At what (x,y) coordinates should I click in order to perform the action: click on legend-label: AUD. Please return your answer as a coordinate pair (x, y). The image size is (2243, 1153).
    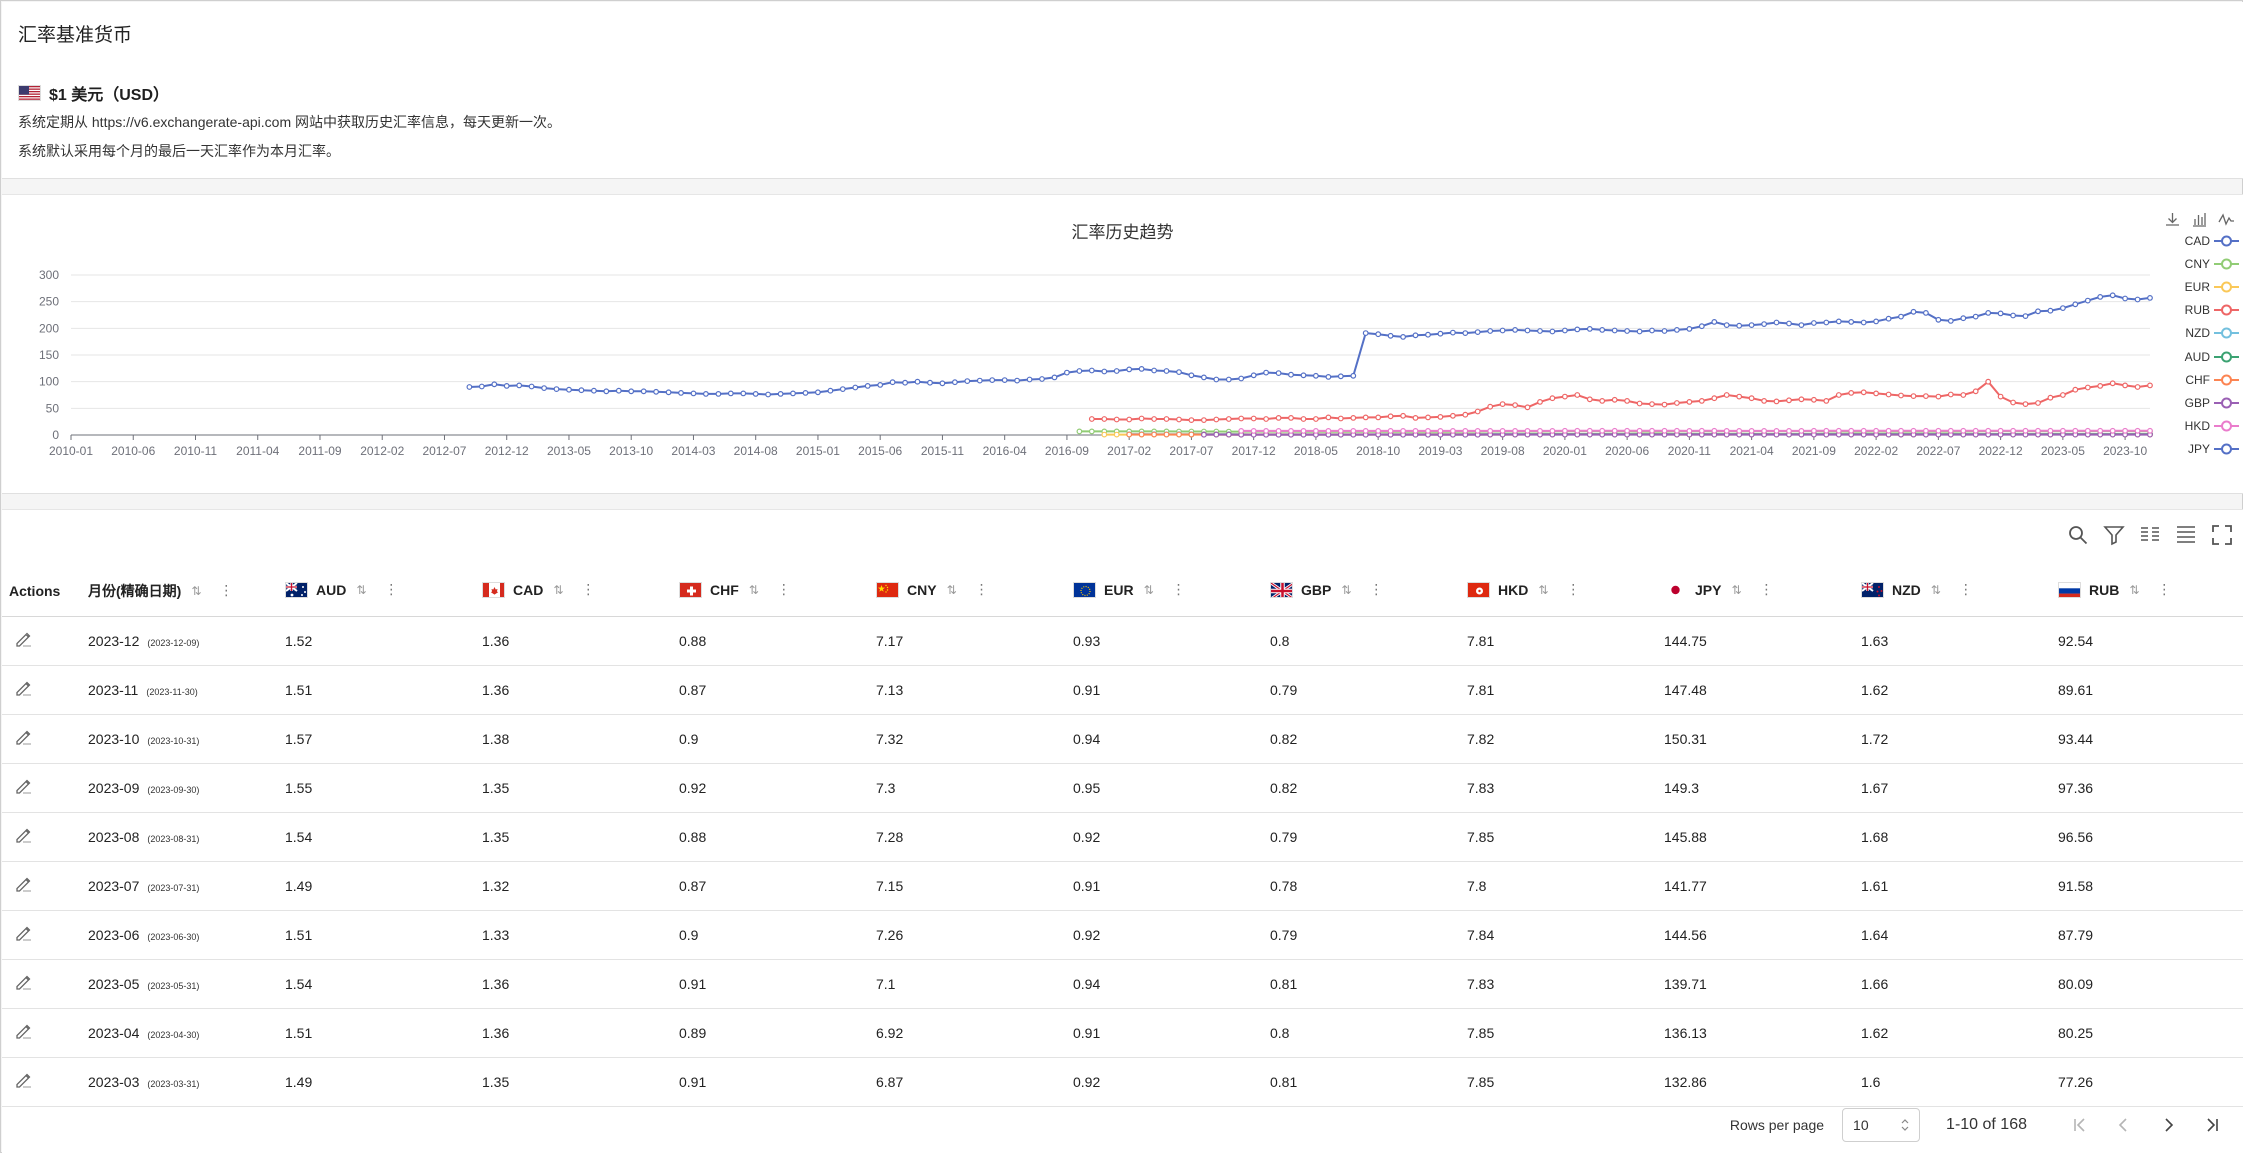
    Looking at the image, I should click on (2197, 356).